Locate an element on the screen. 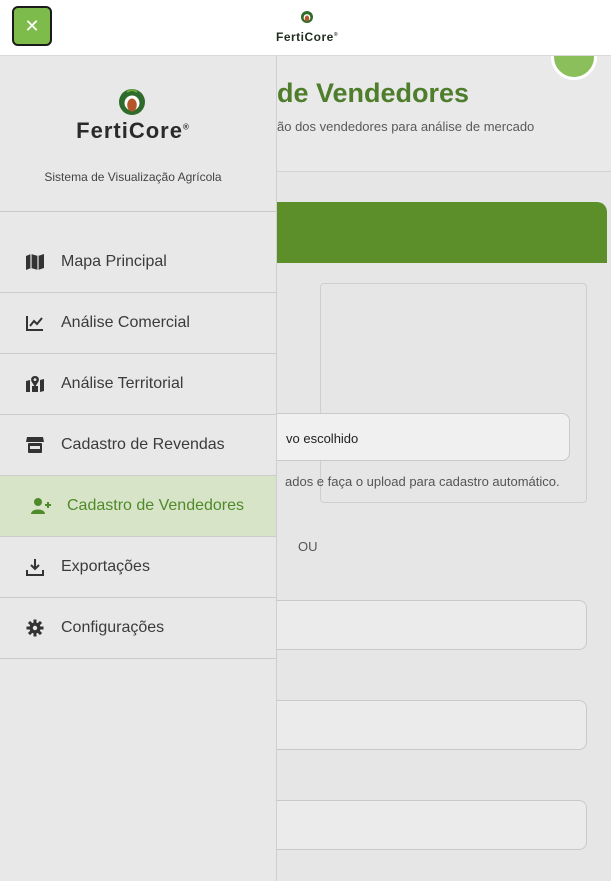 This screenshot has height=881, width=611. sidebar-item-configuracoes: Configurações is located at coordinates (138, 628).